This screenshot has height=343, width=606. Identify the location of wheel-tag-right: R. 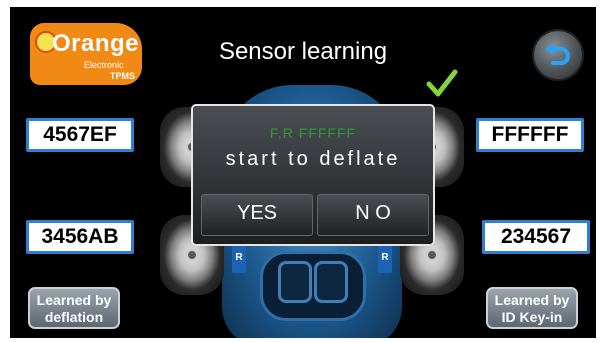
(385, 258).